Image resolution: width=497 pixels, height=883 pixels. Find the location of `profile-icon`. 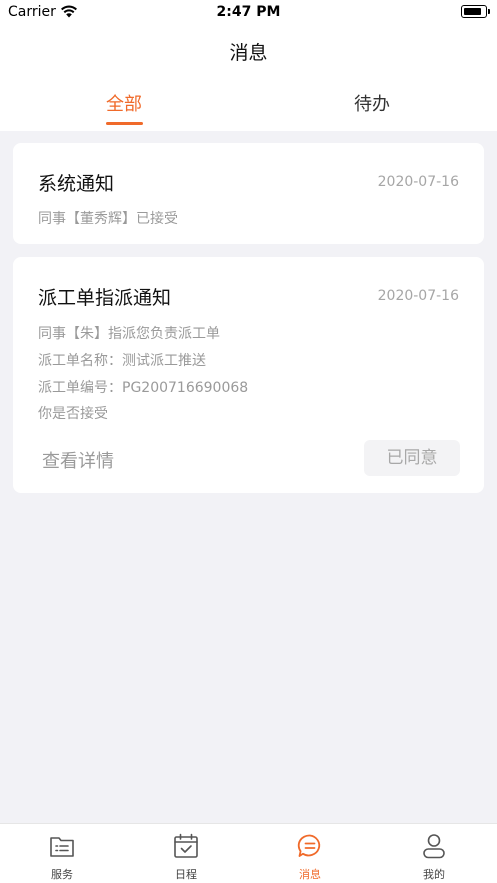

profile-icon is located at coordinates (434, 846).